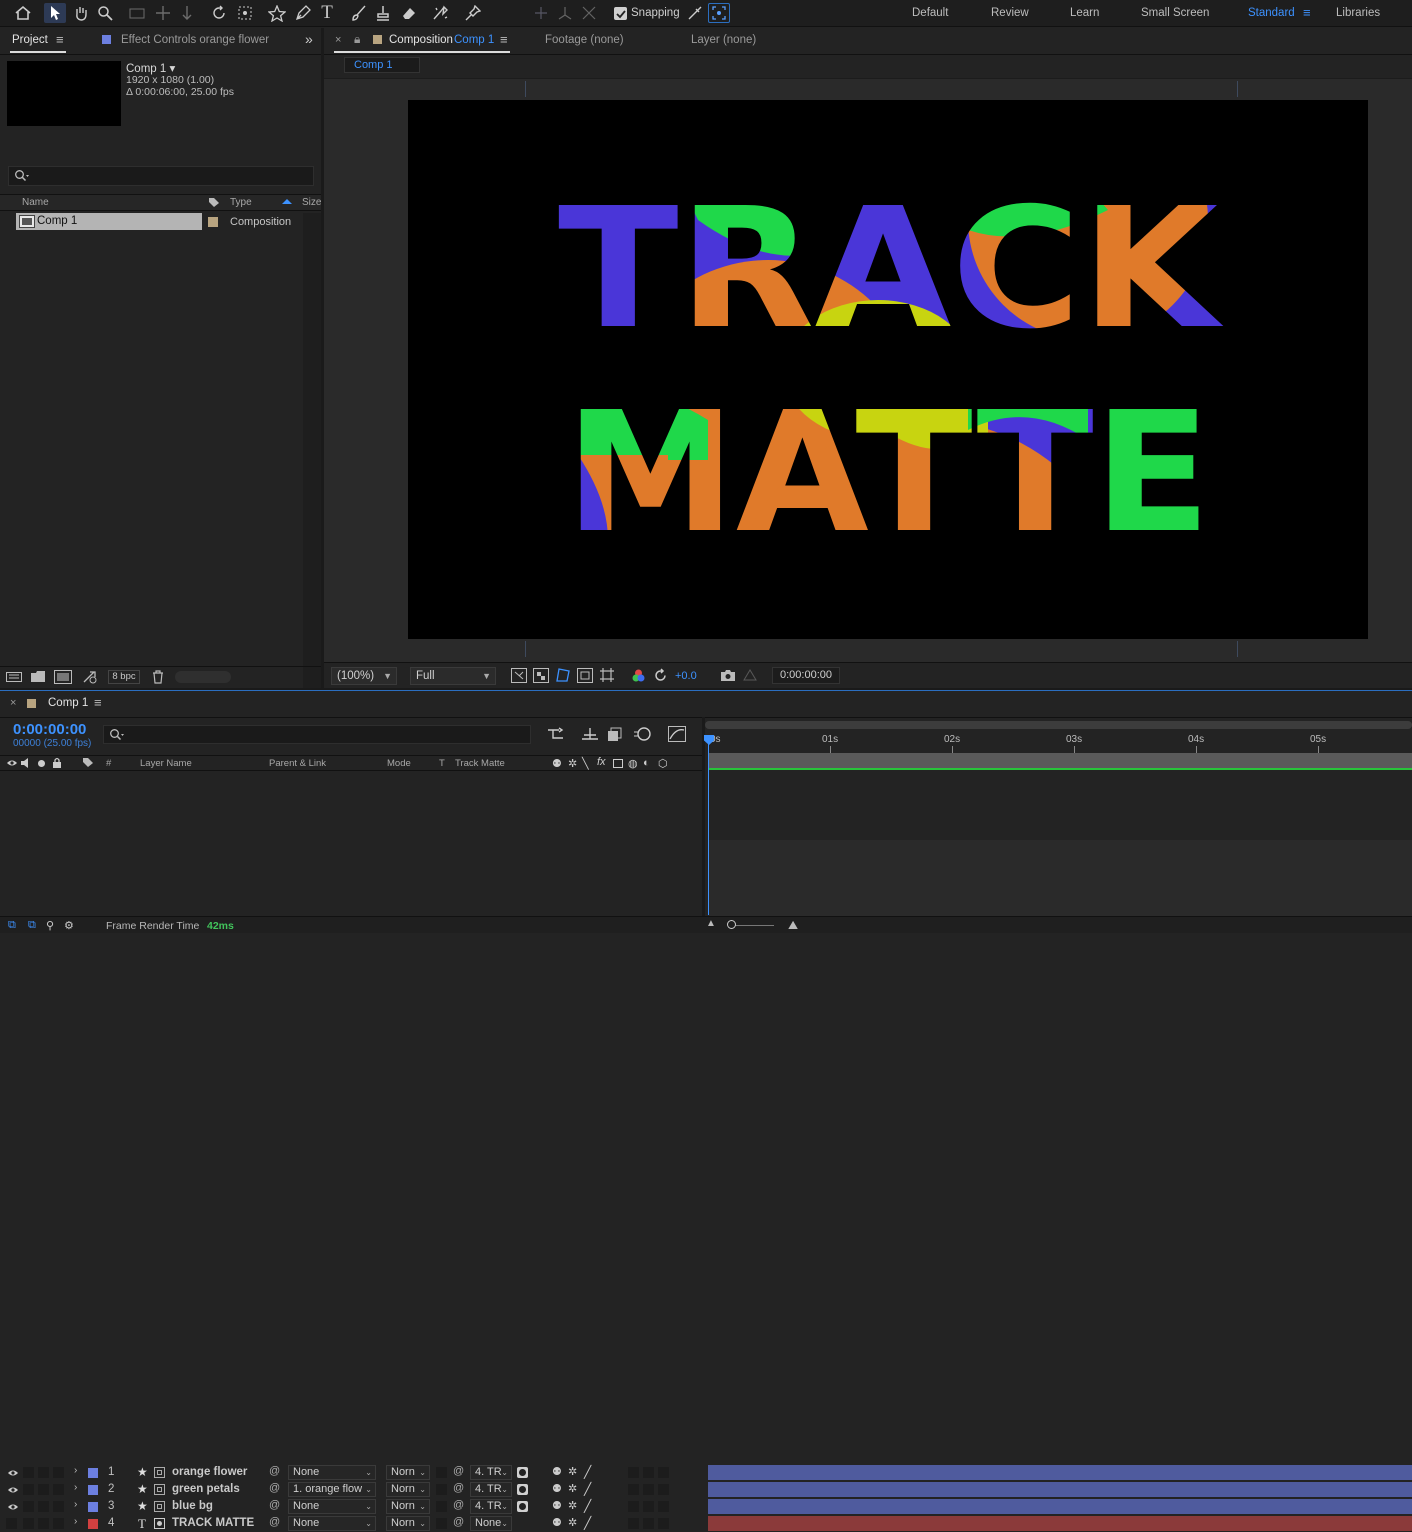  Describe the element at coordinates (719, 13) in the screenshot. I see `snap-target-icon` at that location.